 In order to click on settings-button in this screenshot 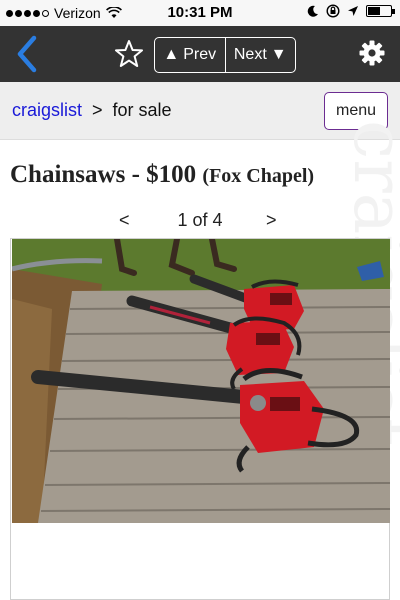, I will do `click(372, 53)`.